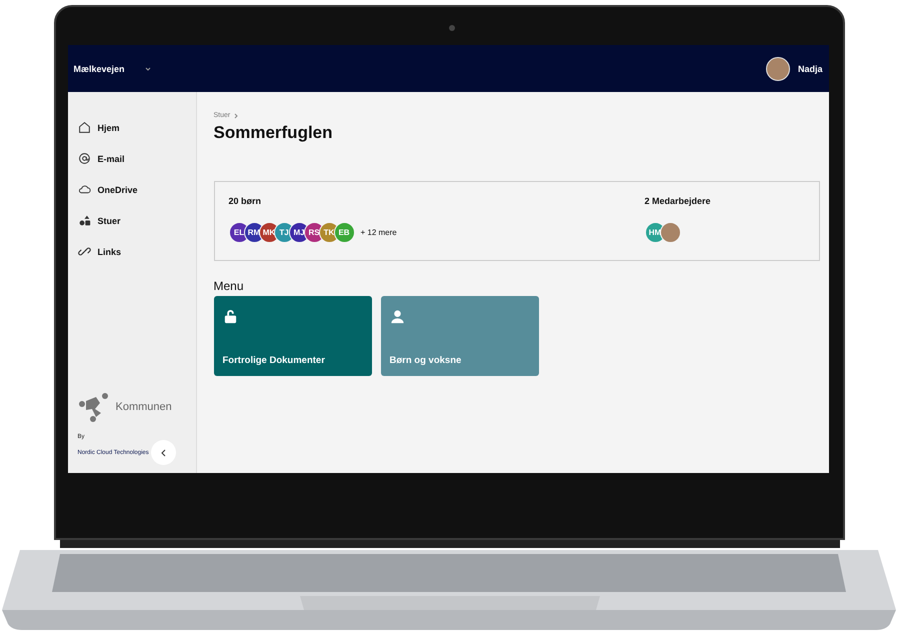 The height and width of the screenshot is (633, 898). I want to click on person-icon, so click(397, 316).